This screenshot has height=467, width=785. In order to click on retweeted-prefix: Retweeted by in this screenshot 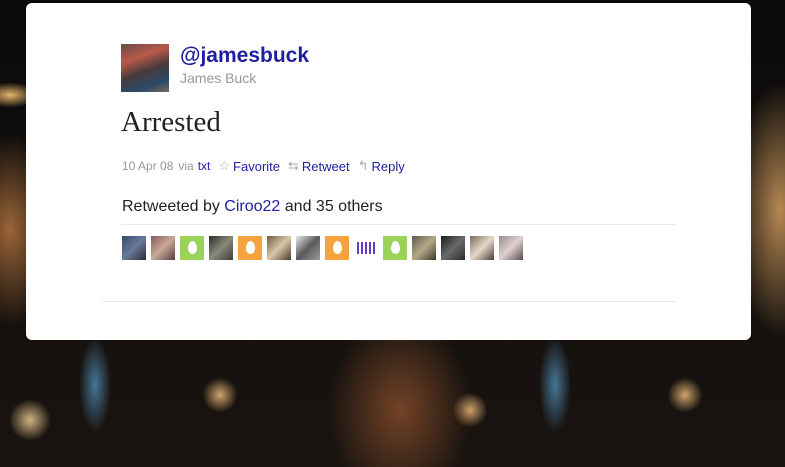, I will do `click(171, 206)`.